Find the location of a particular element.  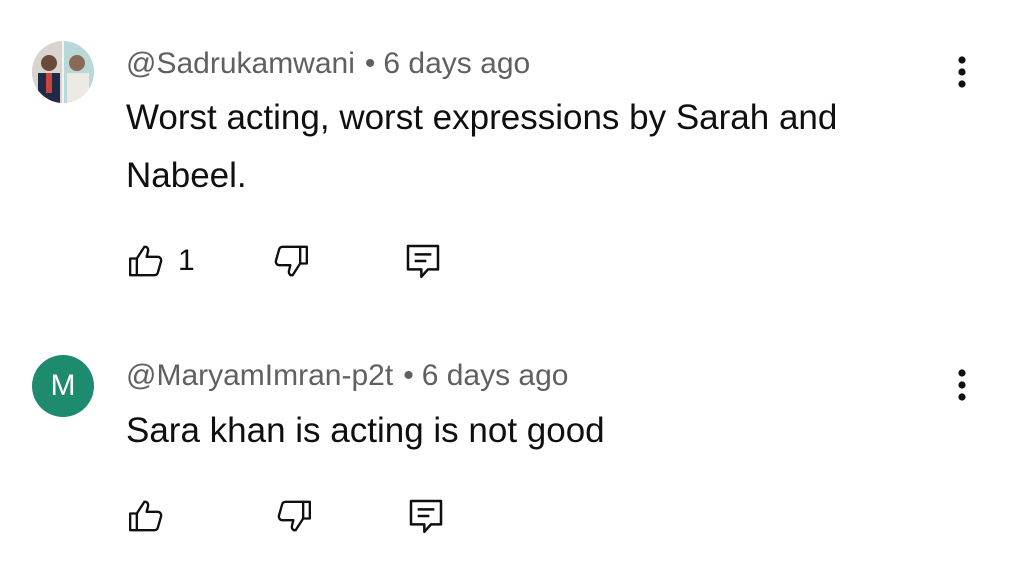

comment-actions is located at coordinates (286, 516).